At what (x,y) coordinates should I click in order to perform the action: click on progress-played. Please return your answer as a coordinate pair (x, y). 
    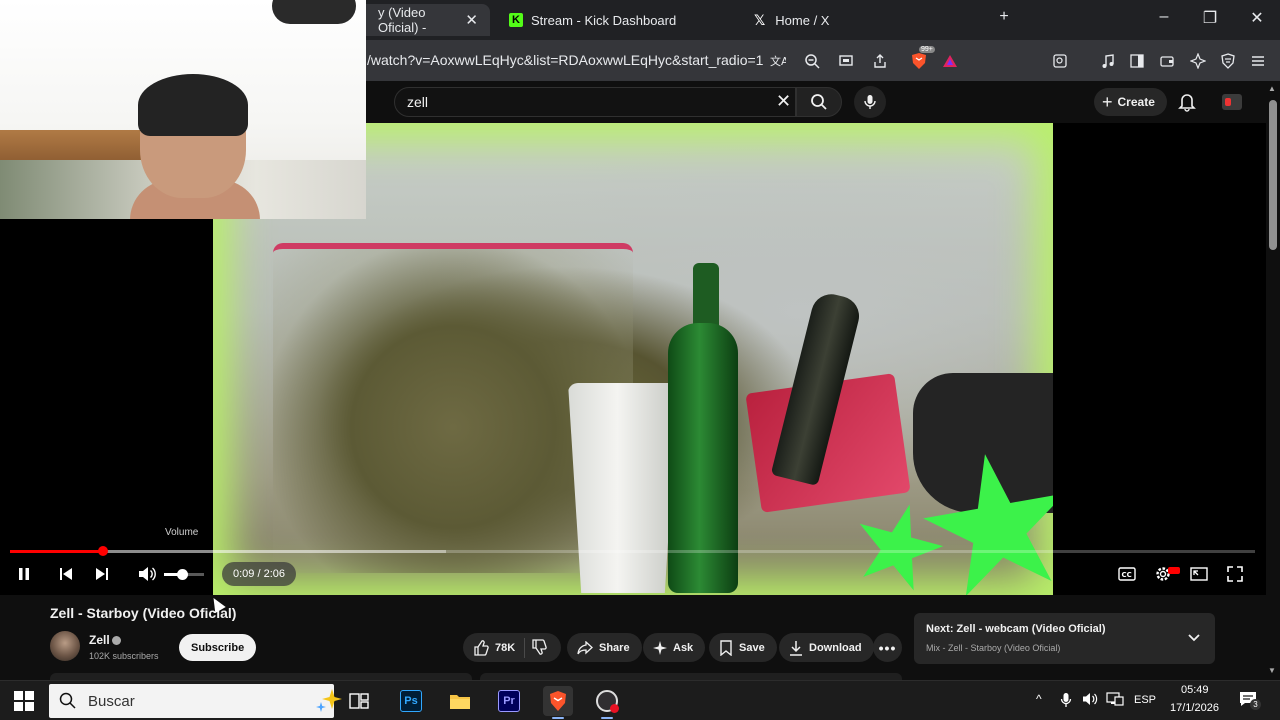
    Looking at the image, I should click on (57, 551).